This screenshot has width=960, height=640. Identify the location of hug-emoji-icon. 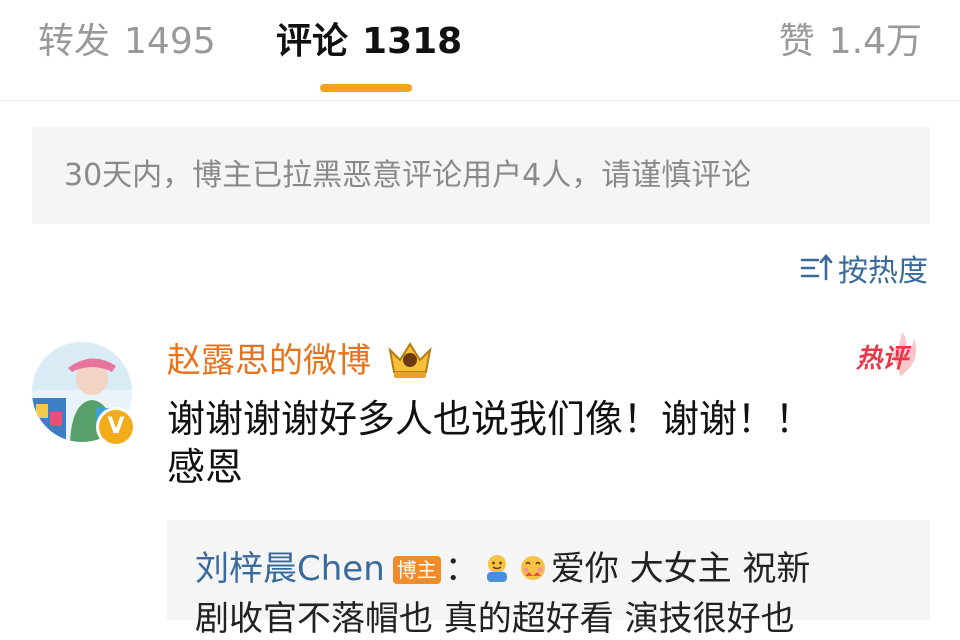
(496, 568).